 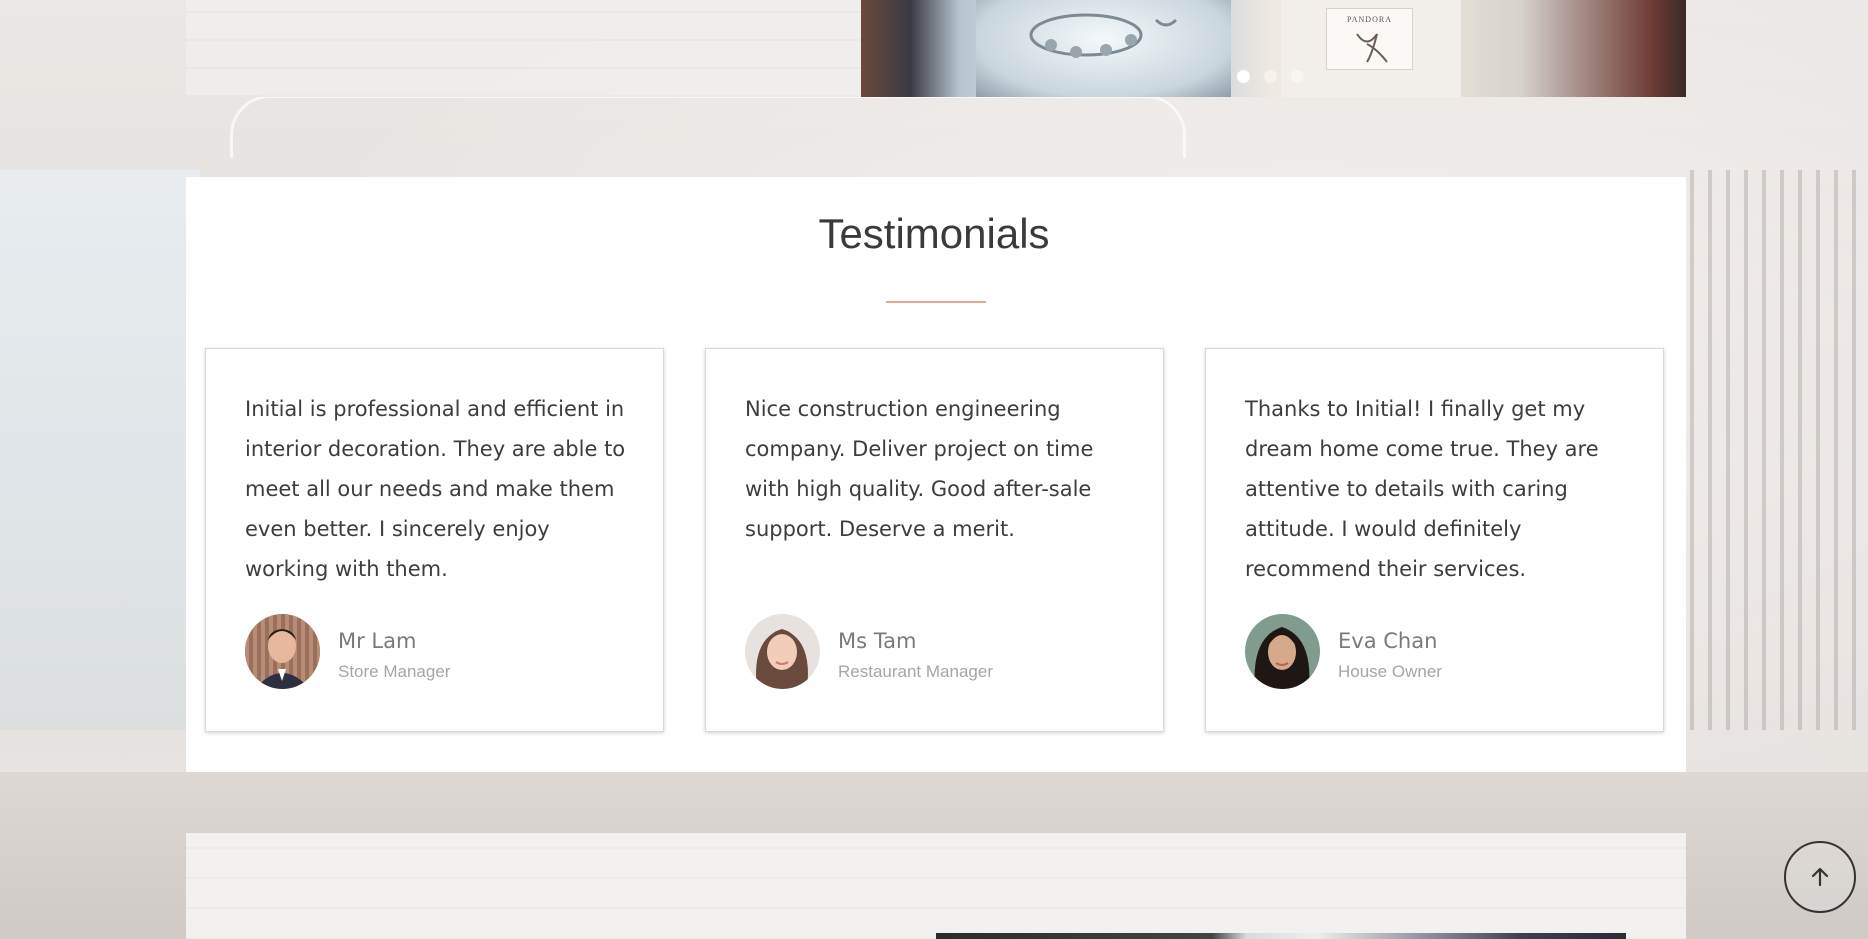 I want to click on back-to-top-button, so click(x=1820, y=877).